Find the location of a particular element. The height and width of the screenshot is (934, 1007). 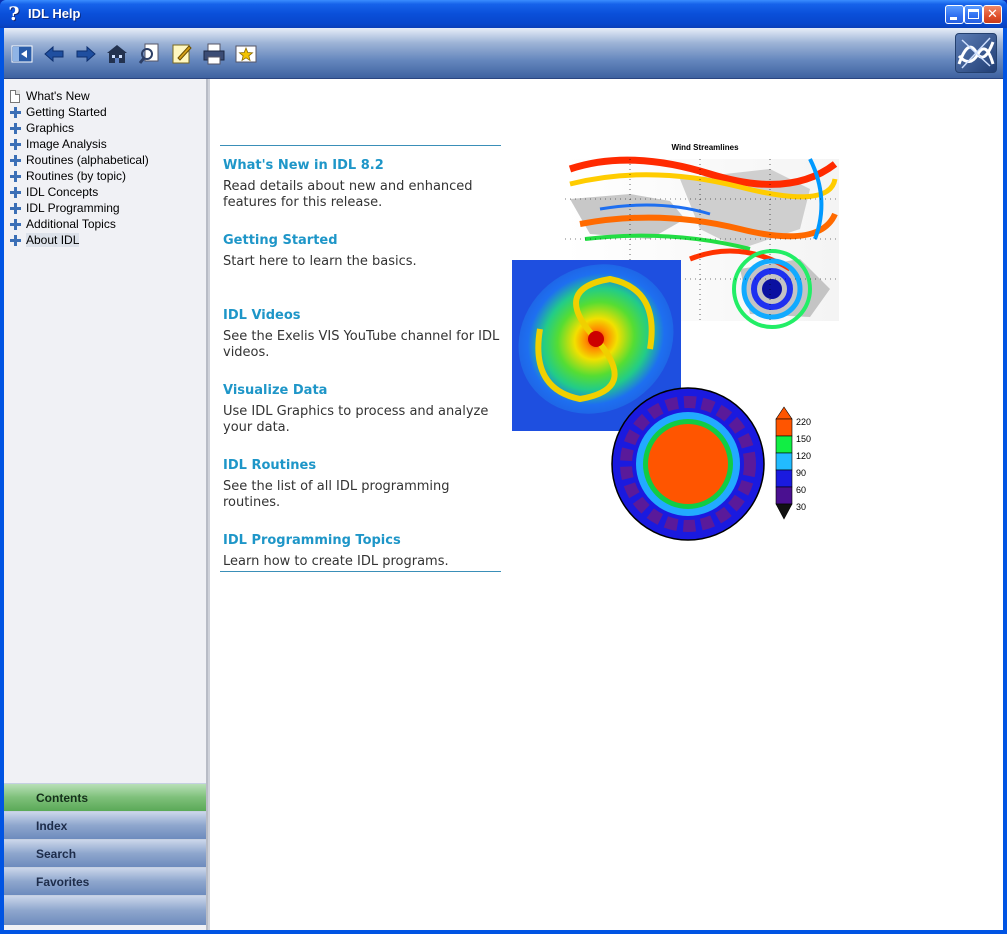

tree-item-label: Getting Started is located at coordinates (66, 112).